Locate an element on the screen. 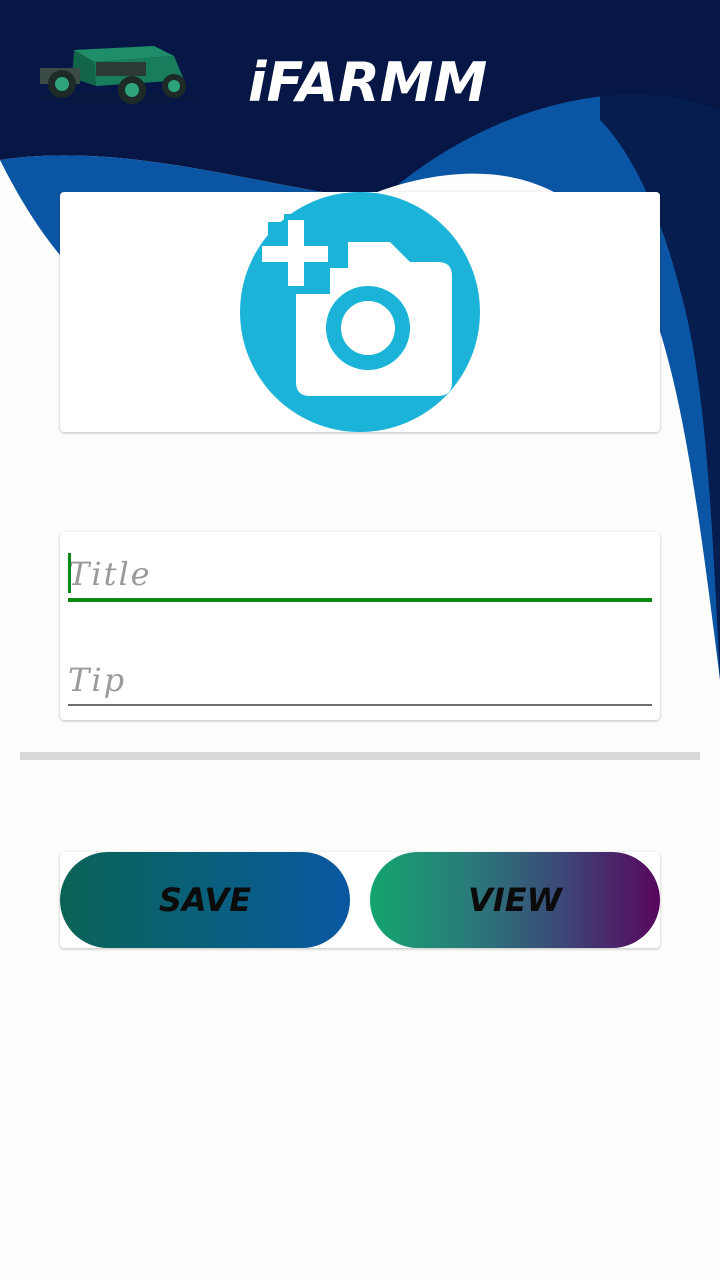  text-cursor is located at coordinates (69, 573).